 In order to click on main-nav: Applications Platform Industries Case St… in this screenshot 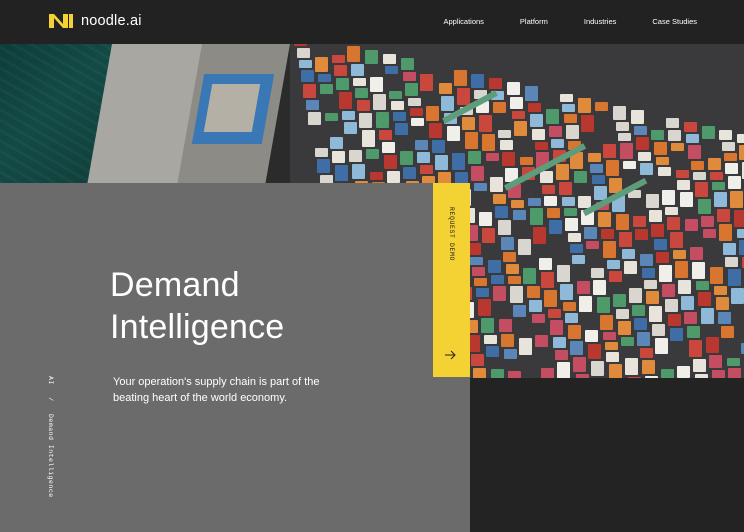, I will do `click(570, 21)`.